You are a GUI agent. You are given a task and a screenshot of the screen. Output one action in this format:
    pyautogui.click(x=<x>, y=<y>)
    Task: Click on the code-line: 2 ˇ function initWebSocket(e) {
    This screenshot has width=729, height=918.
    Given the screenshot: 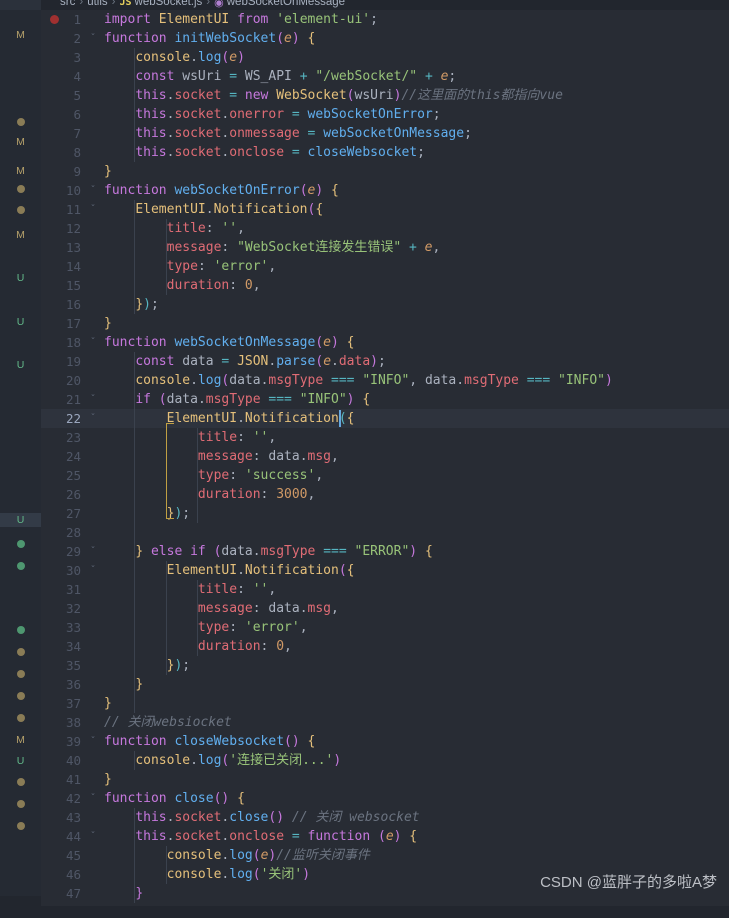 What is the action you would take?
    pyautogui.click(x=385, y=38)
    